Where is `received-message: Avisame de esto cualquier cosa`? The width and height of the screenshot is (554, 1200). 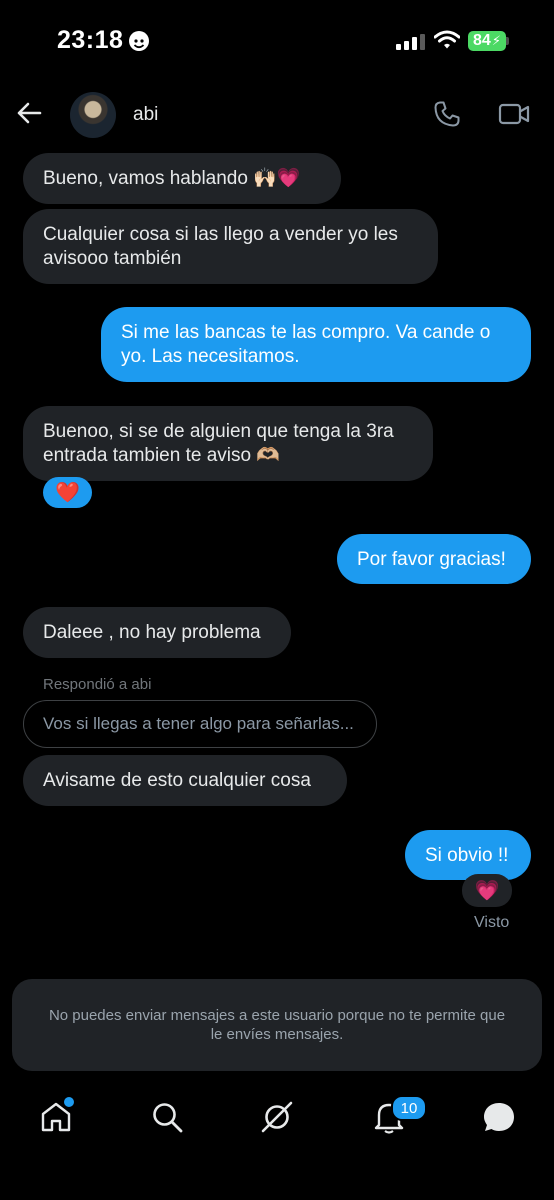 received-message: Avisame de esto cualquier cosa is located at coordinates (185, 780).